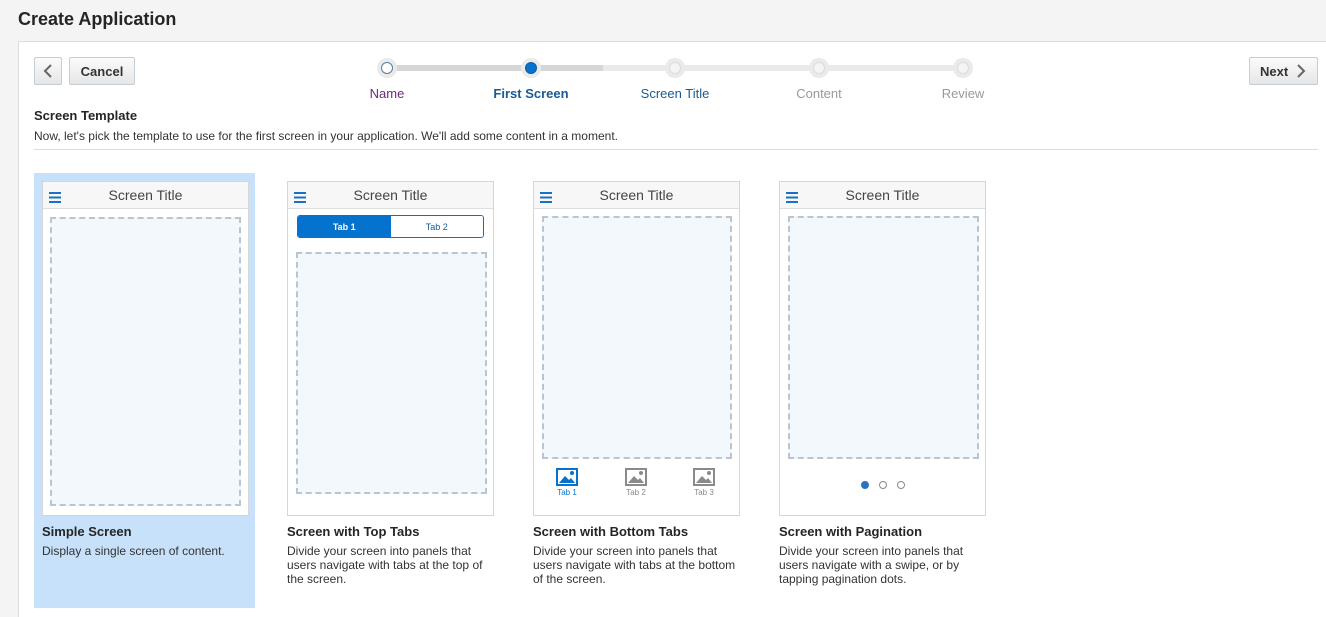 The image size is (1326, 617). What do you see at coordinates (963, 93) in the screenshot?
I see `step-label: Review` at bounding box center [963, 93].